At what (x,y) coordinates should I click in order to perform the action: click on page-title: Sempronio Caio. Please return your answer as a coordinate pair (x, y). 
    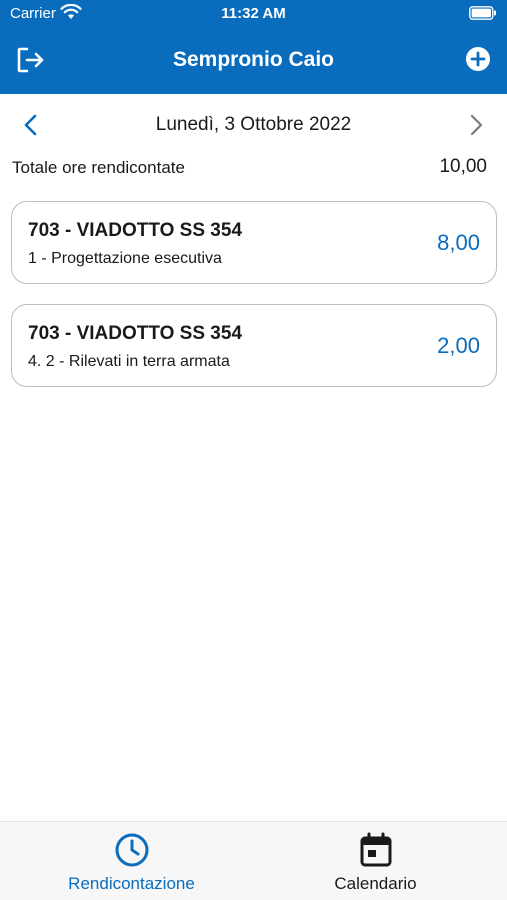
    Looking at the image, I should click on (253, 59).